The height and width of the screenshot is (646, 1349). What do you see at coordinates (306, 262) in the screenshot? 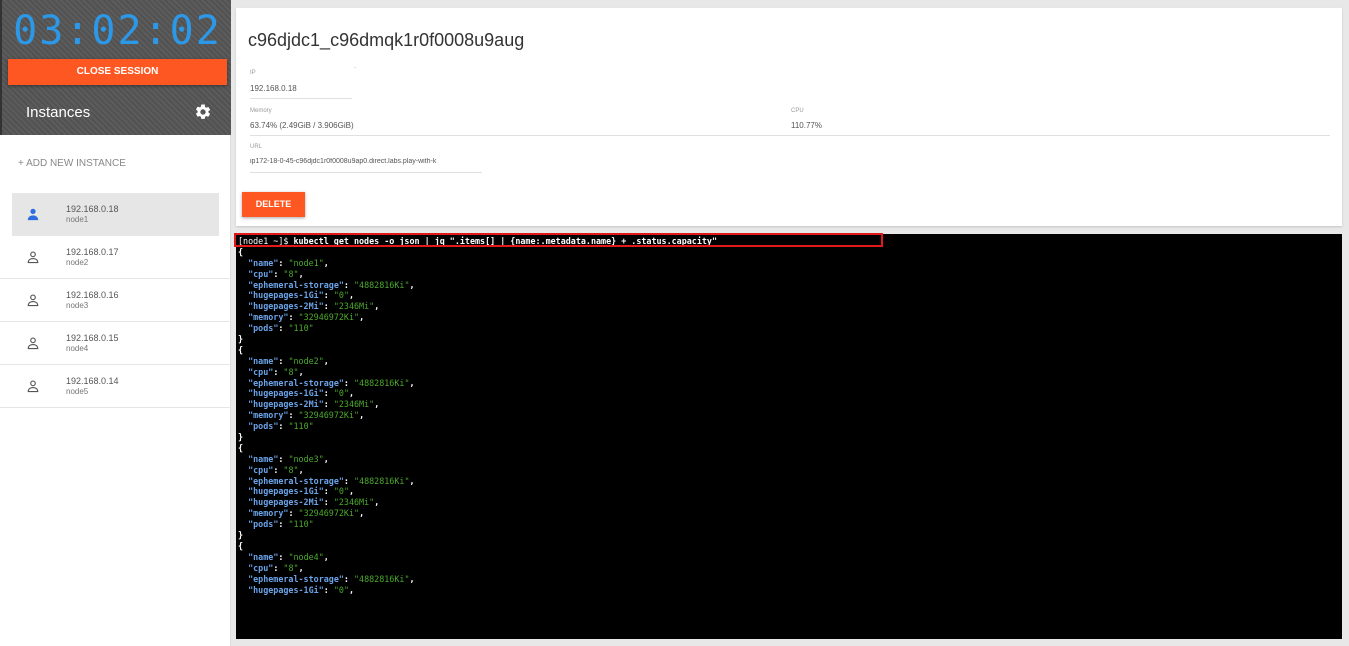
I see `json-value: node1` at bounding box center [306, 262].